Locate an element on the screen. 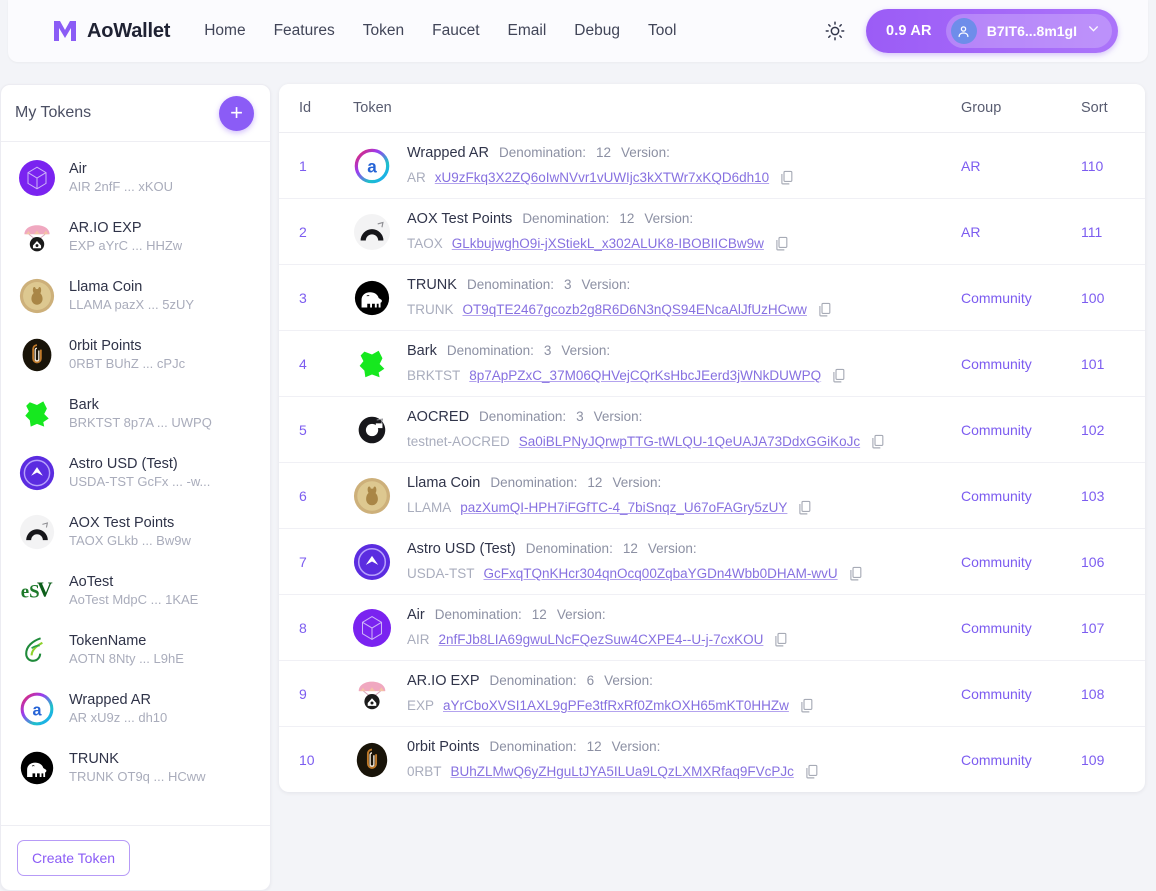 Image resolution: width=1156 pixels, height=891 pixels. sidebar-token-item: Llama Coin LLAMA pazX ... 5zUY is located at coordinates (135, 295).